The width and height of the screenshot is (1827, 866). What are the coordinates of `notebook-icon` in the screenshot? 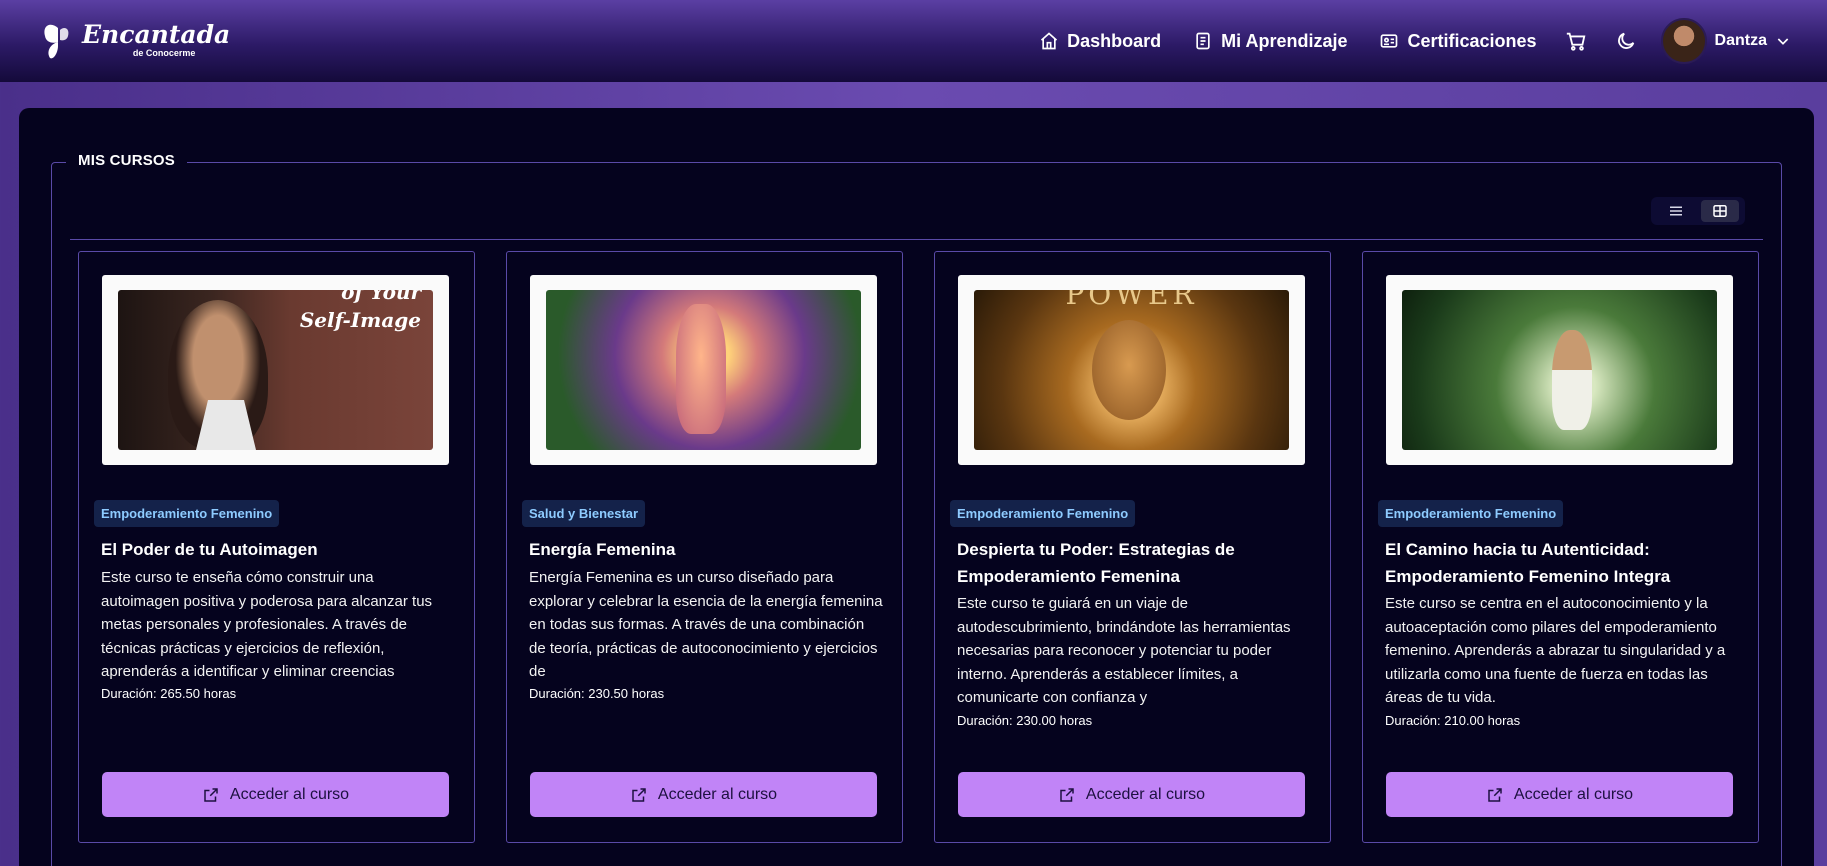 It's located at (1203, 41).